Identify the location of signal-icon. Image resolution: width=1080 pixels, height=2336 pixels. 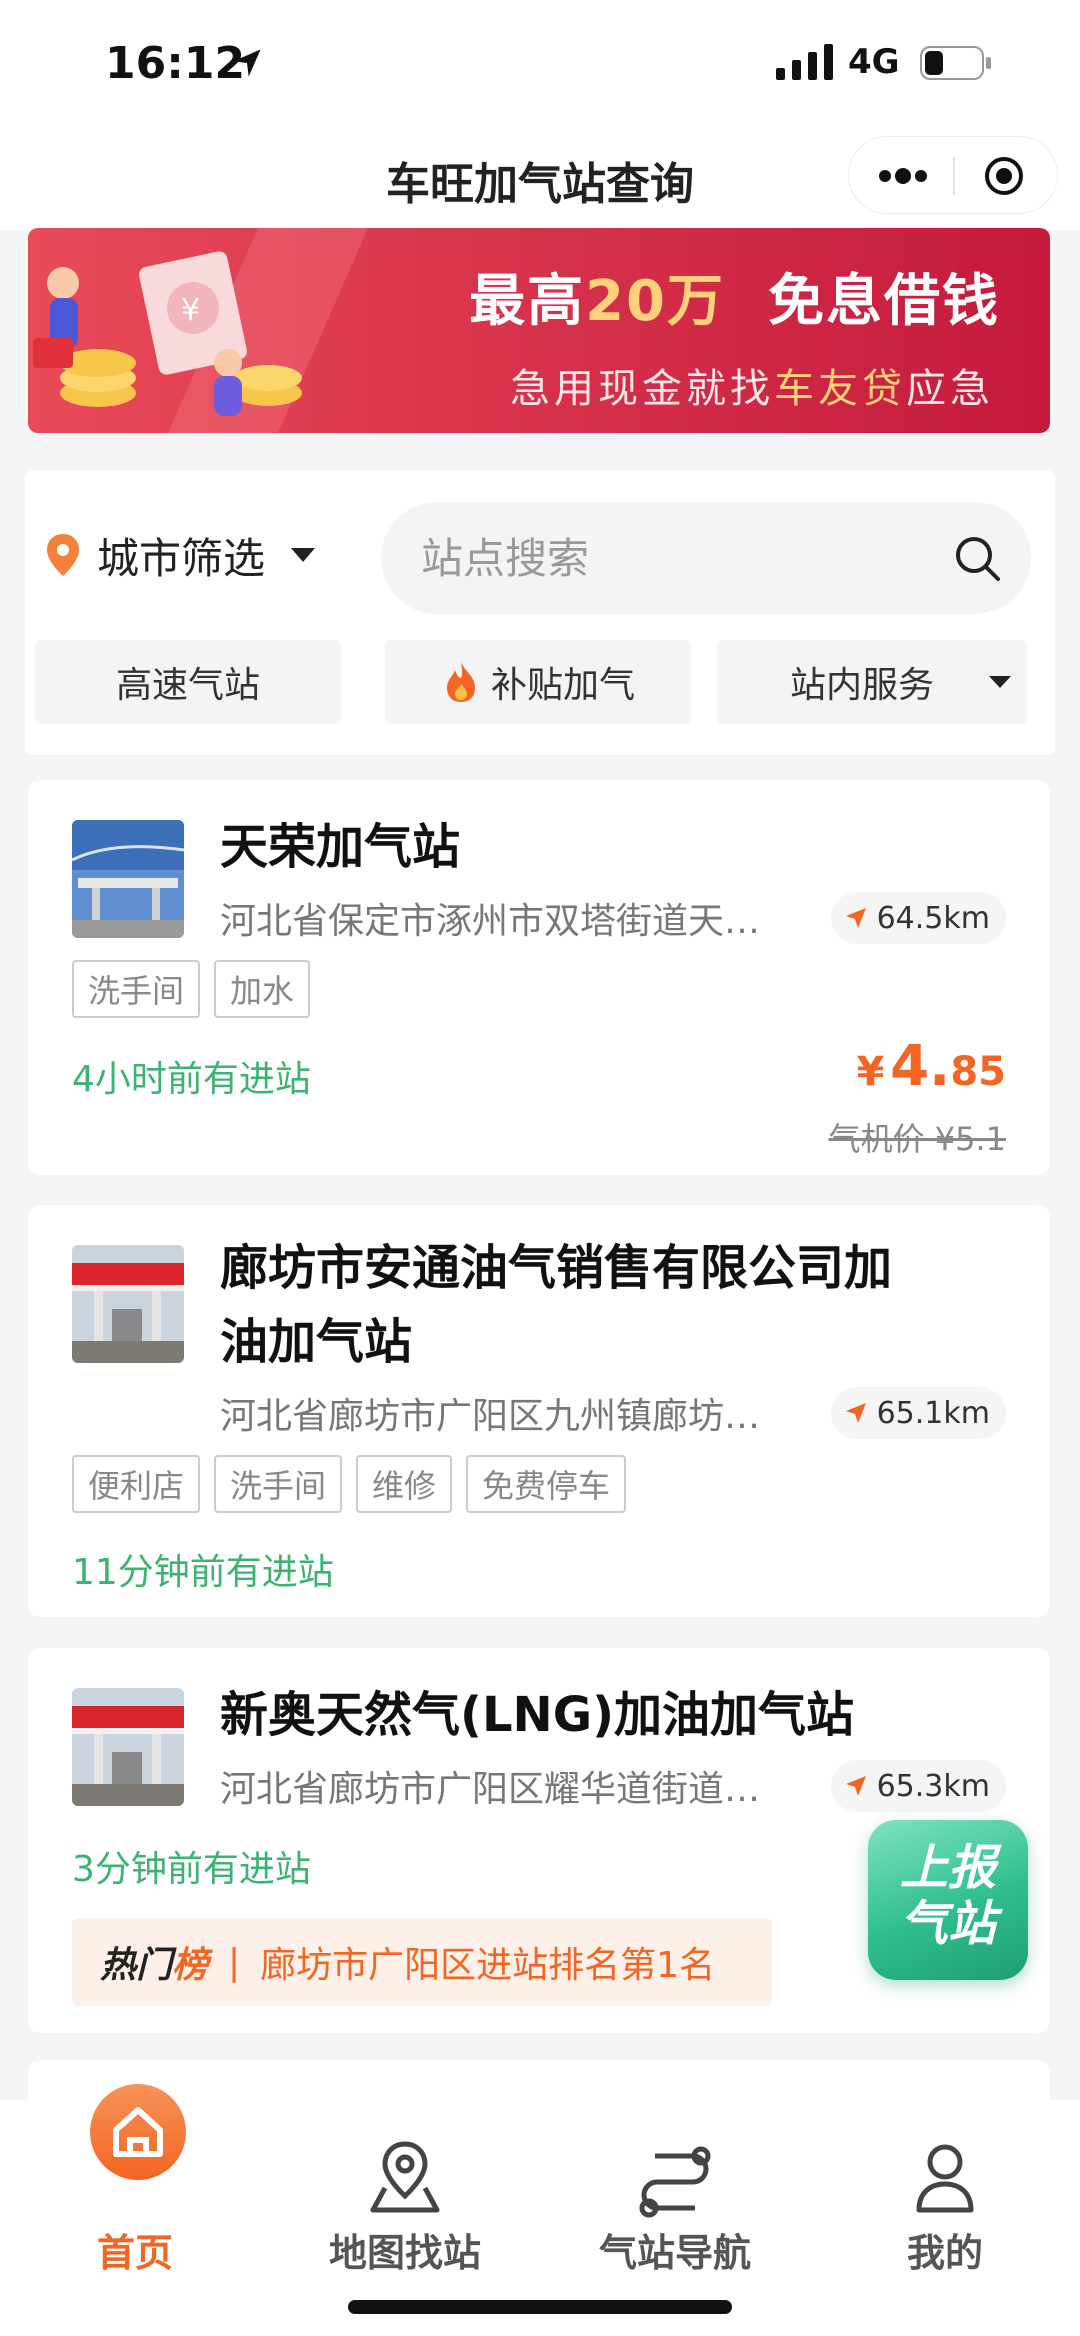
(804, 62).